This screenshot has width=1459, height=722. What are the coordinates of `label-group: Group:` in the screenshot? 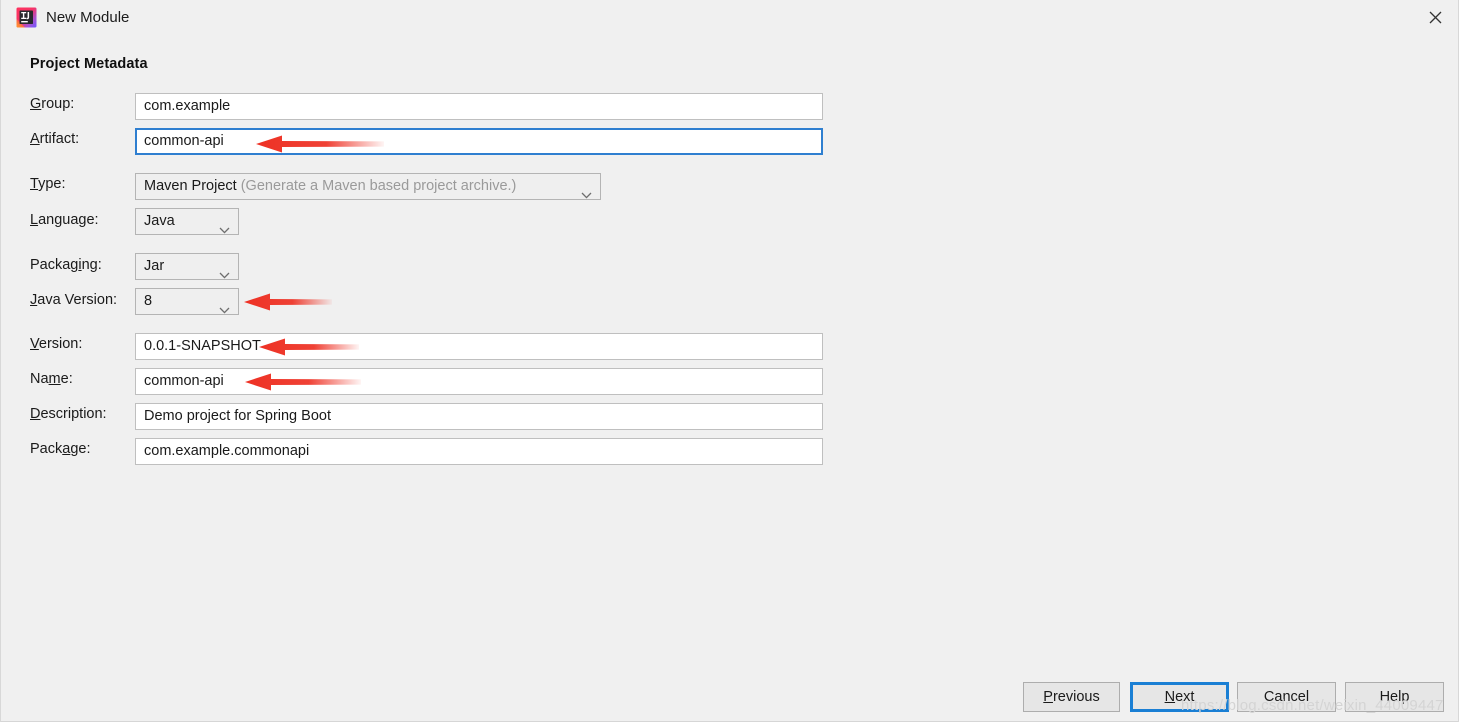 It's located at (52, 104).